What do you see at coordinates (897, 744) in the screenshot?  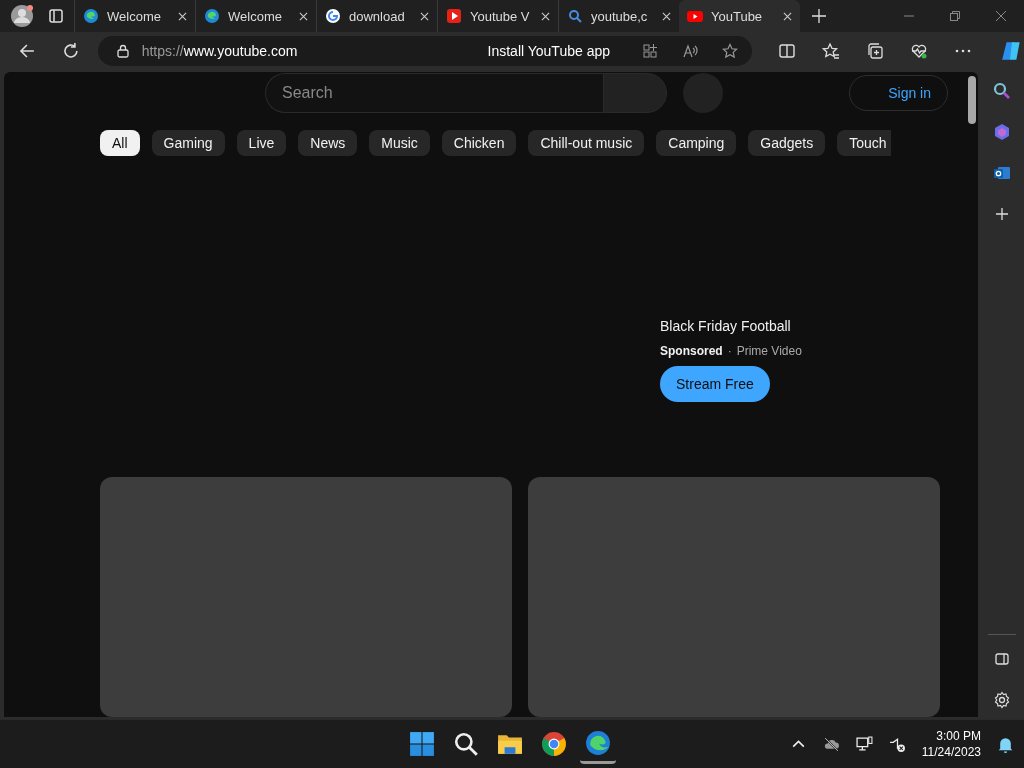 I see `volume-muted-icon` at bounding box center [897, 744].